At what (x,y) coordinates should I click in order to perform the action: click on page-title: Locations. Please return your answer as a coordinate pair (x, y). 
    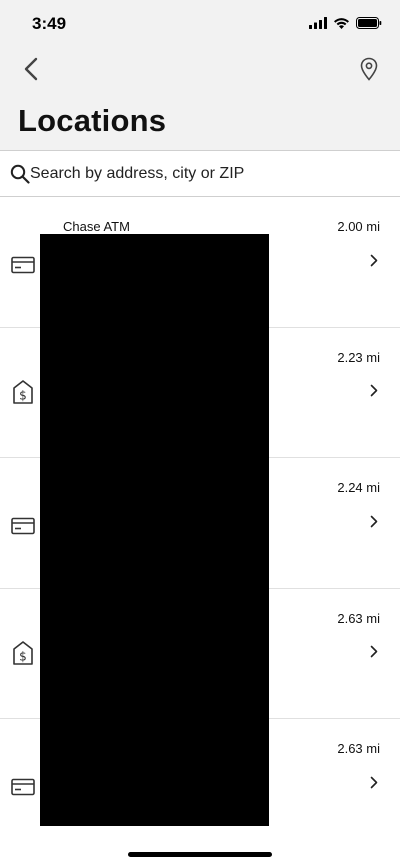
    Looking at the image, I should click on (92, 120).